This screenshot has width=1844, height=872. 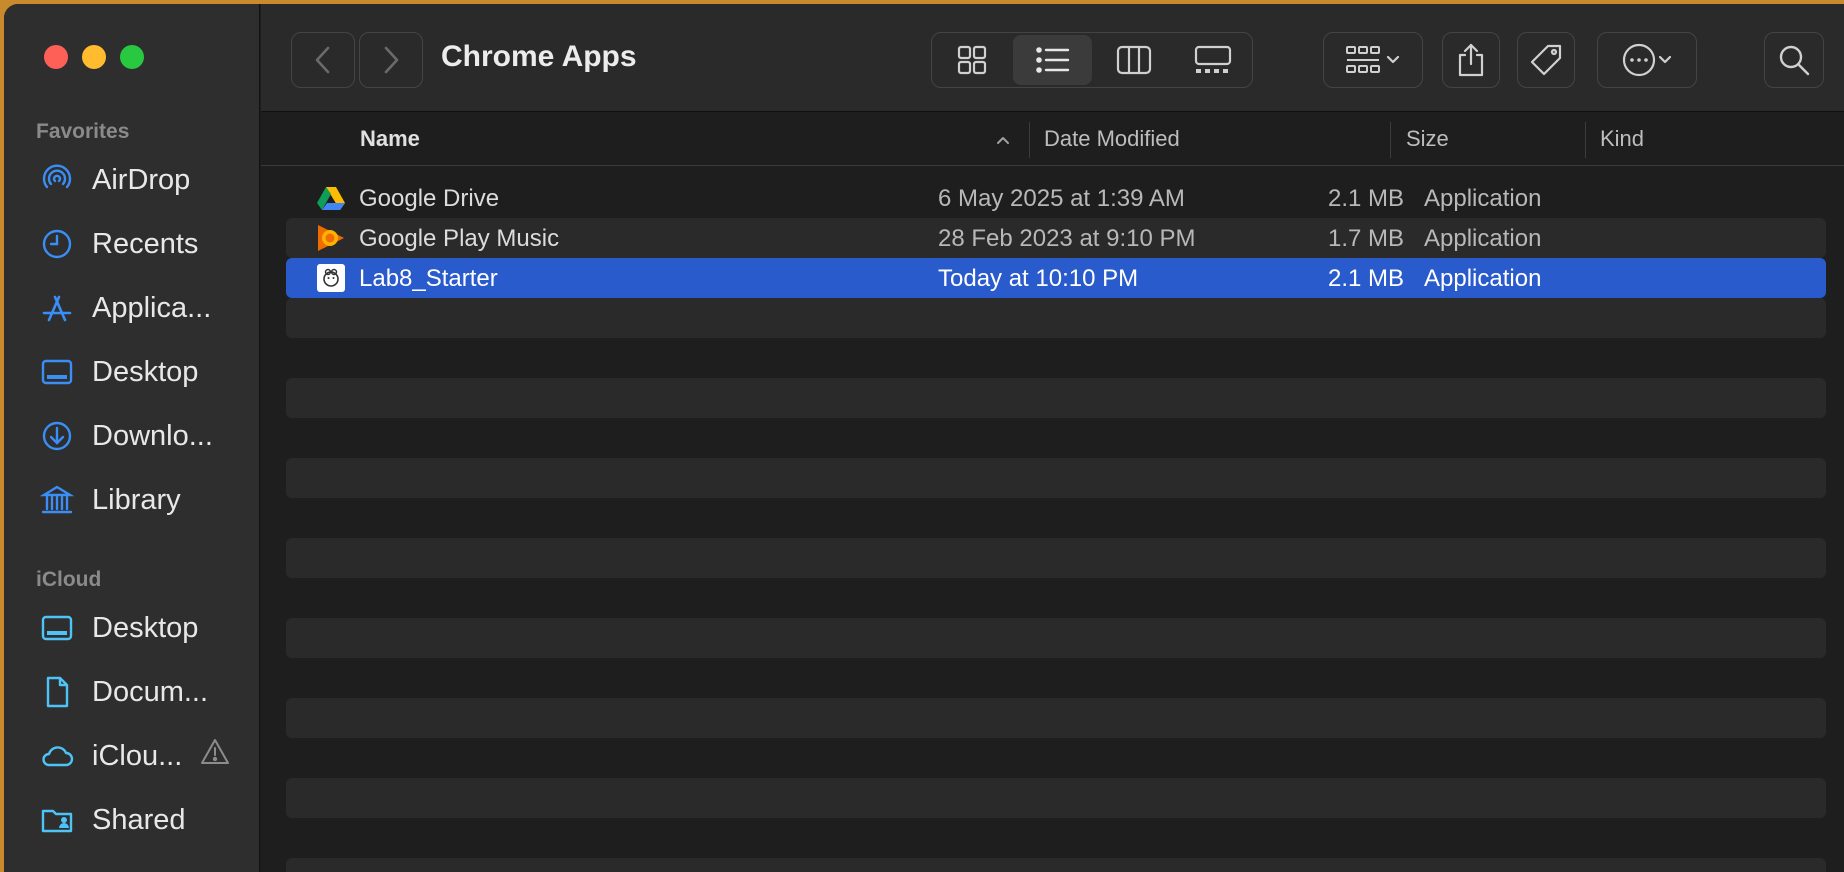 I want to click on download-icon, so click(x=57, y=436).